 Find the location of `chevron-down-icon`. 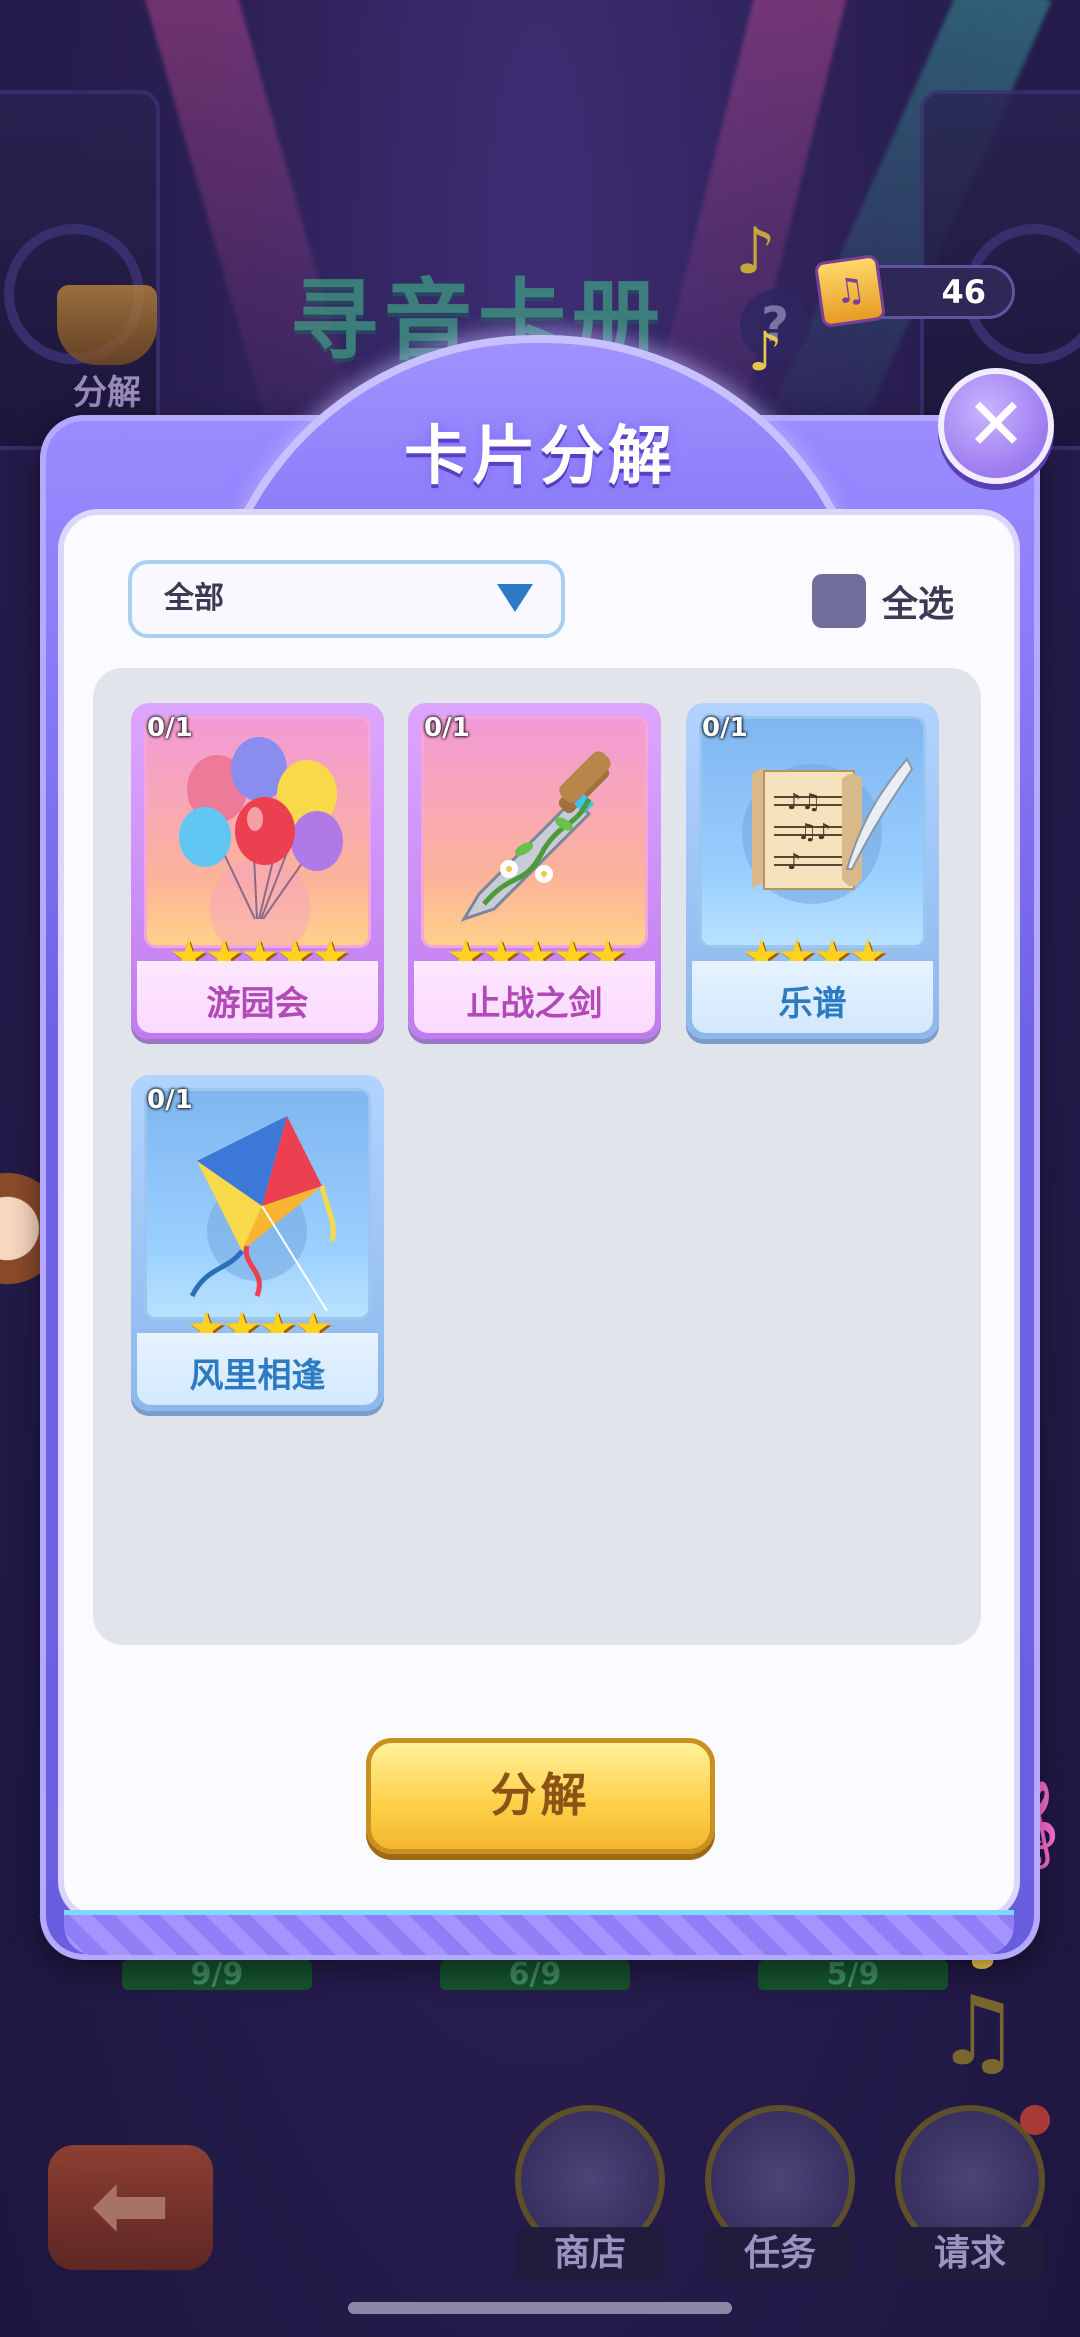

chevron-down-icon is located at coordinates (515, 598).